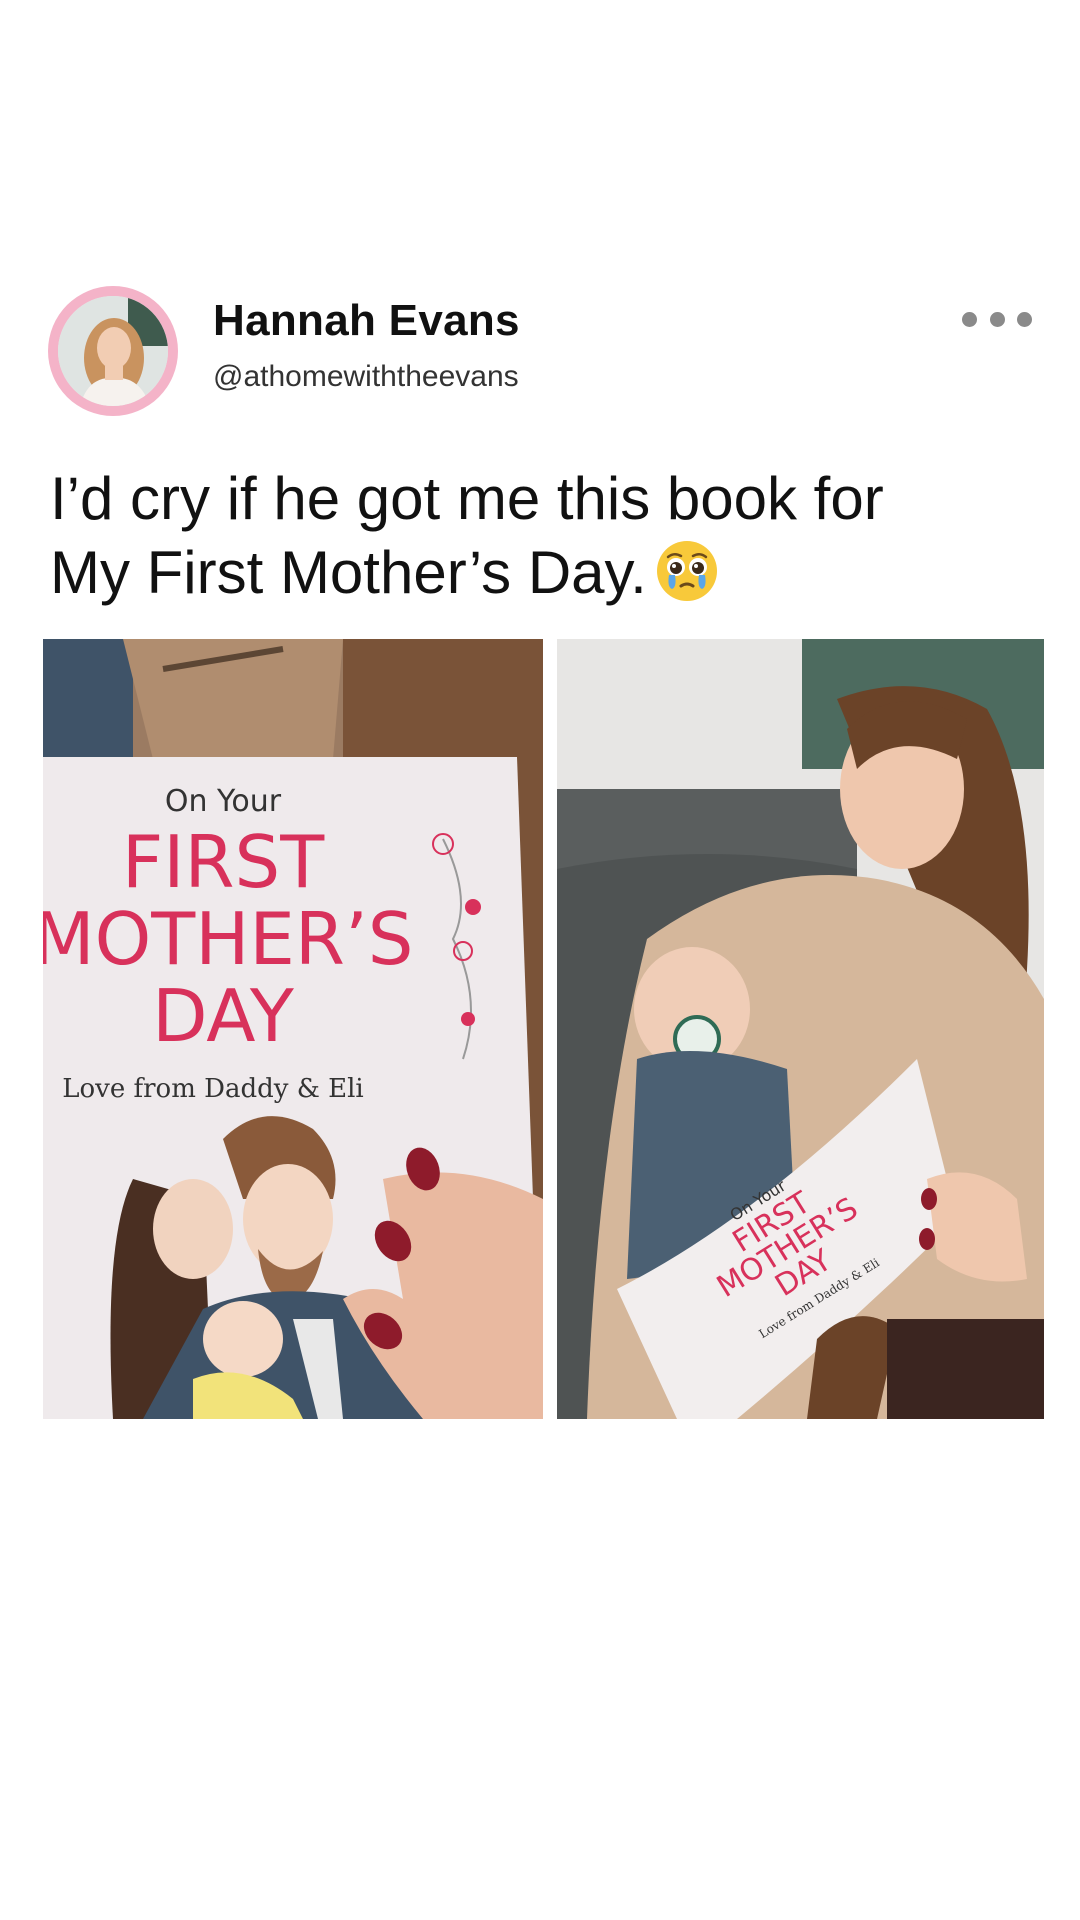 This screenshot has width=1080, height=1920. What do you see at coordinates (213, 1089) in the screenshot?
I see `cover-dedication: Love from Daddy & Eli` at bounding box center [213, 1089].